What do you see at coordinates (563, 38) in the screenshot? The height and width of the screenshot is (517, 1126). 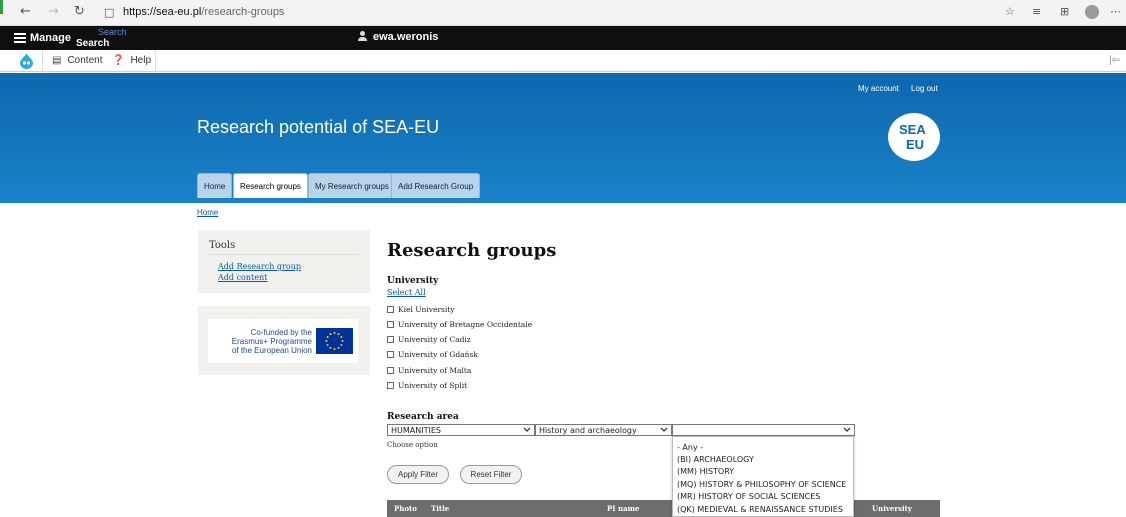 I see `admin-toolbar: Manage Search Search ewa.weronis` at bounding box center [563, 38].